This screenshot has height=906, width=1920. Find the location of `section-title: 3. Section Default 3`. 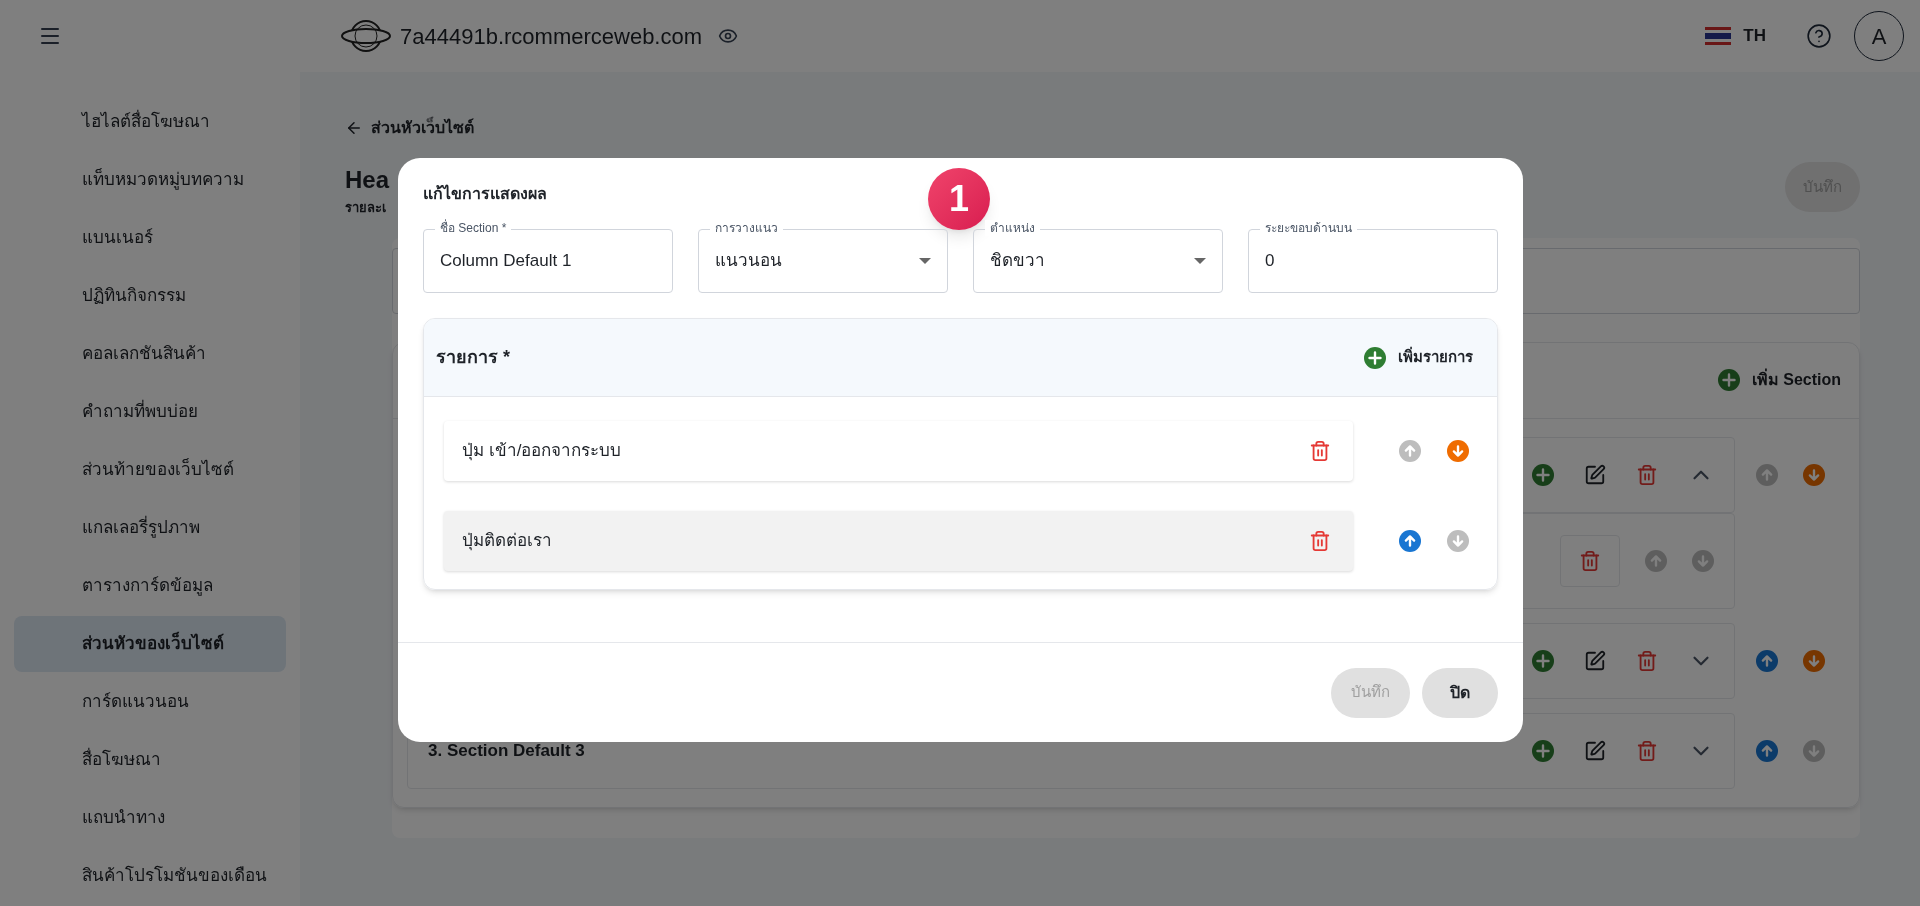

section-title: 3. Section Default 3 is located at coordinates (506, 750).